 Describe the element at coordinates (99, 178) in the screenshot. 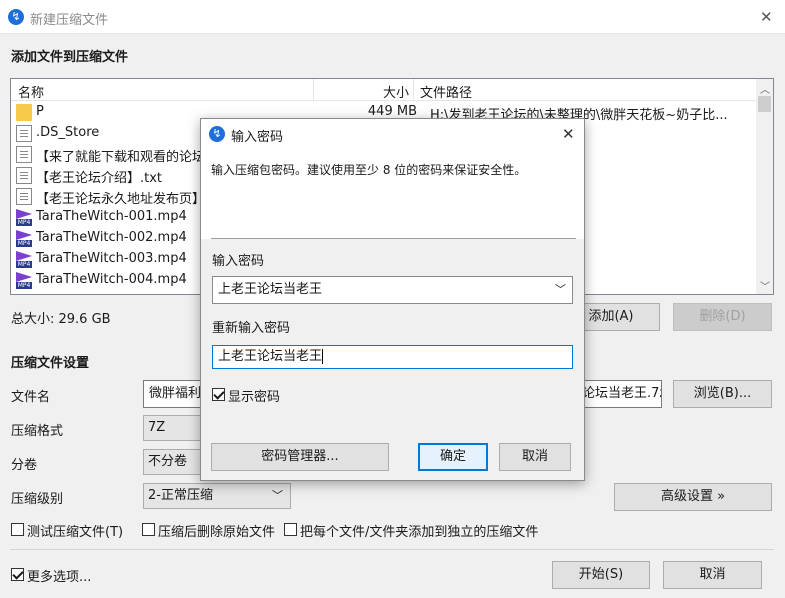

I see `file-name: 【老王论坛介绍】.txt` at that location.